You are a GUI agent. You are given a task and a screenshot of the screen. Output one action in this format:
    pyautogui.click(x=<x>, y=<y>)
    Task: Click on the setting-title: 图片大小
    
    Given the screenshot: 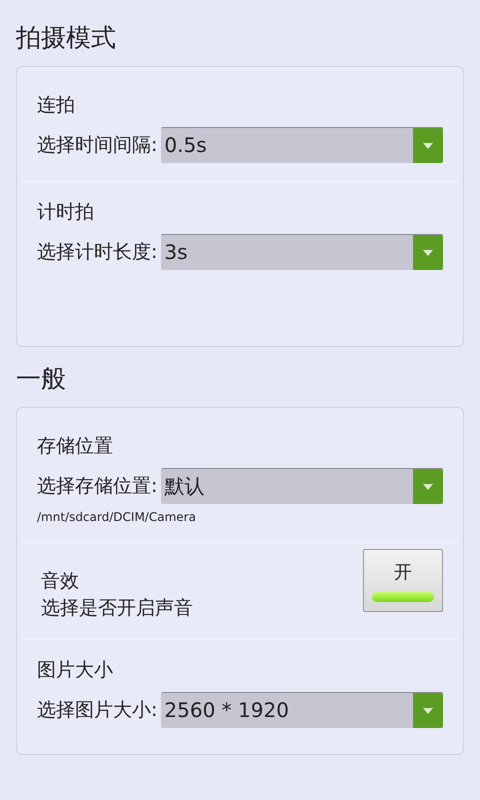 What is the action you would take?
    pyautogui.click(x=75, y=670)
    